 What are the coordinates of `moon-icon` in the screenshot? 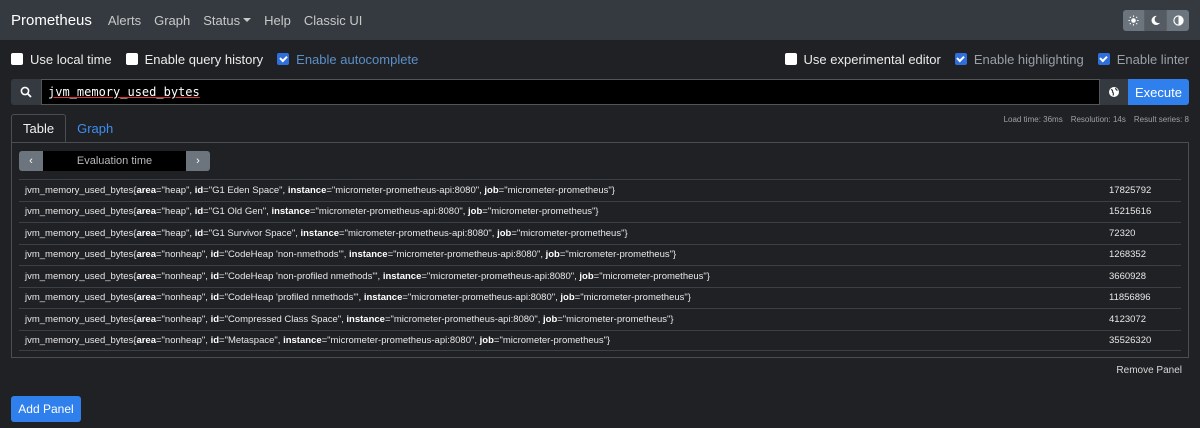 It's located at (1156, 20).